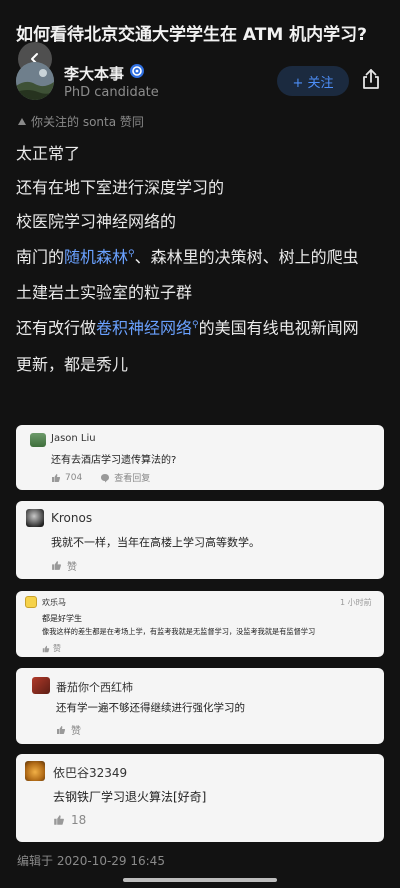  What do you see at coordinates (150, 708) in the screenshot?
I see `comment-text: 还有学一遍不够还得继续进行强化学习的` at bounding box center [150, 708].